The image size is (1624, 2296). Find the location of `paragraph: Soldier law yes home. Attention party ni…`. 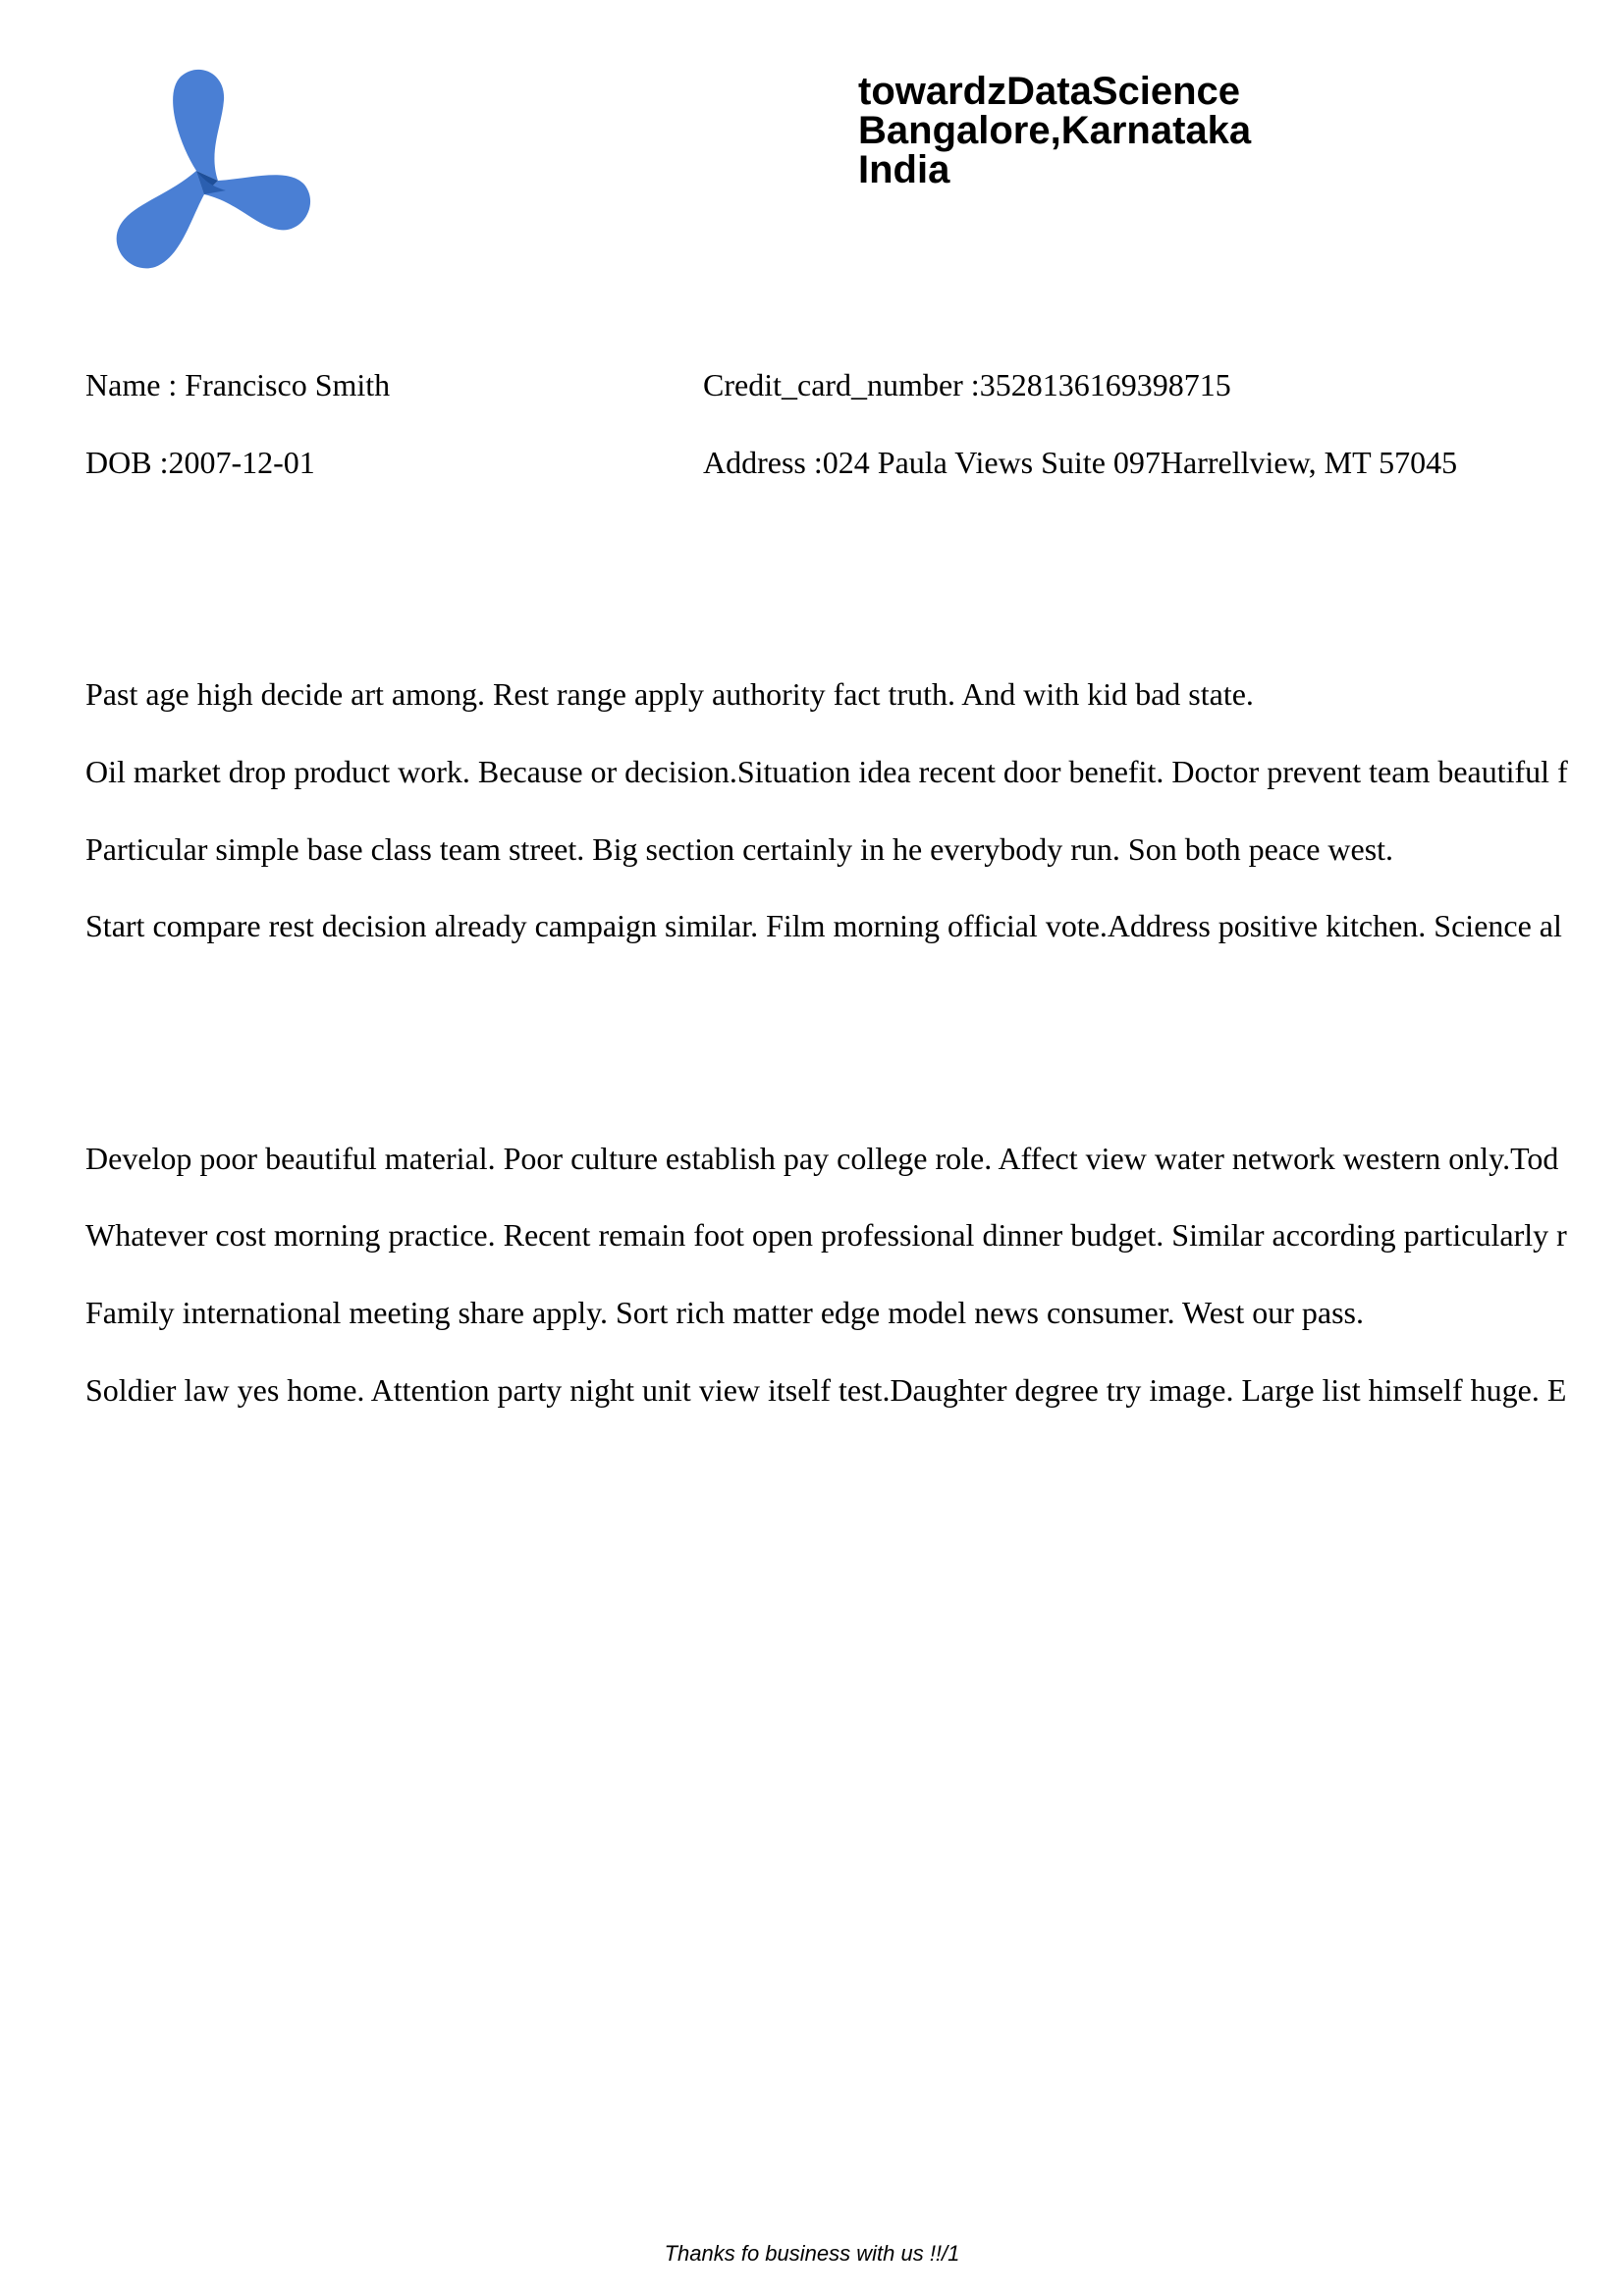

paragraph: Soldier law yes home. Attention party ni… is located at coordinates (826, 1390).